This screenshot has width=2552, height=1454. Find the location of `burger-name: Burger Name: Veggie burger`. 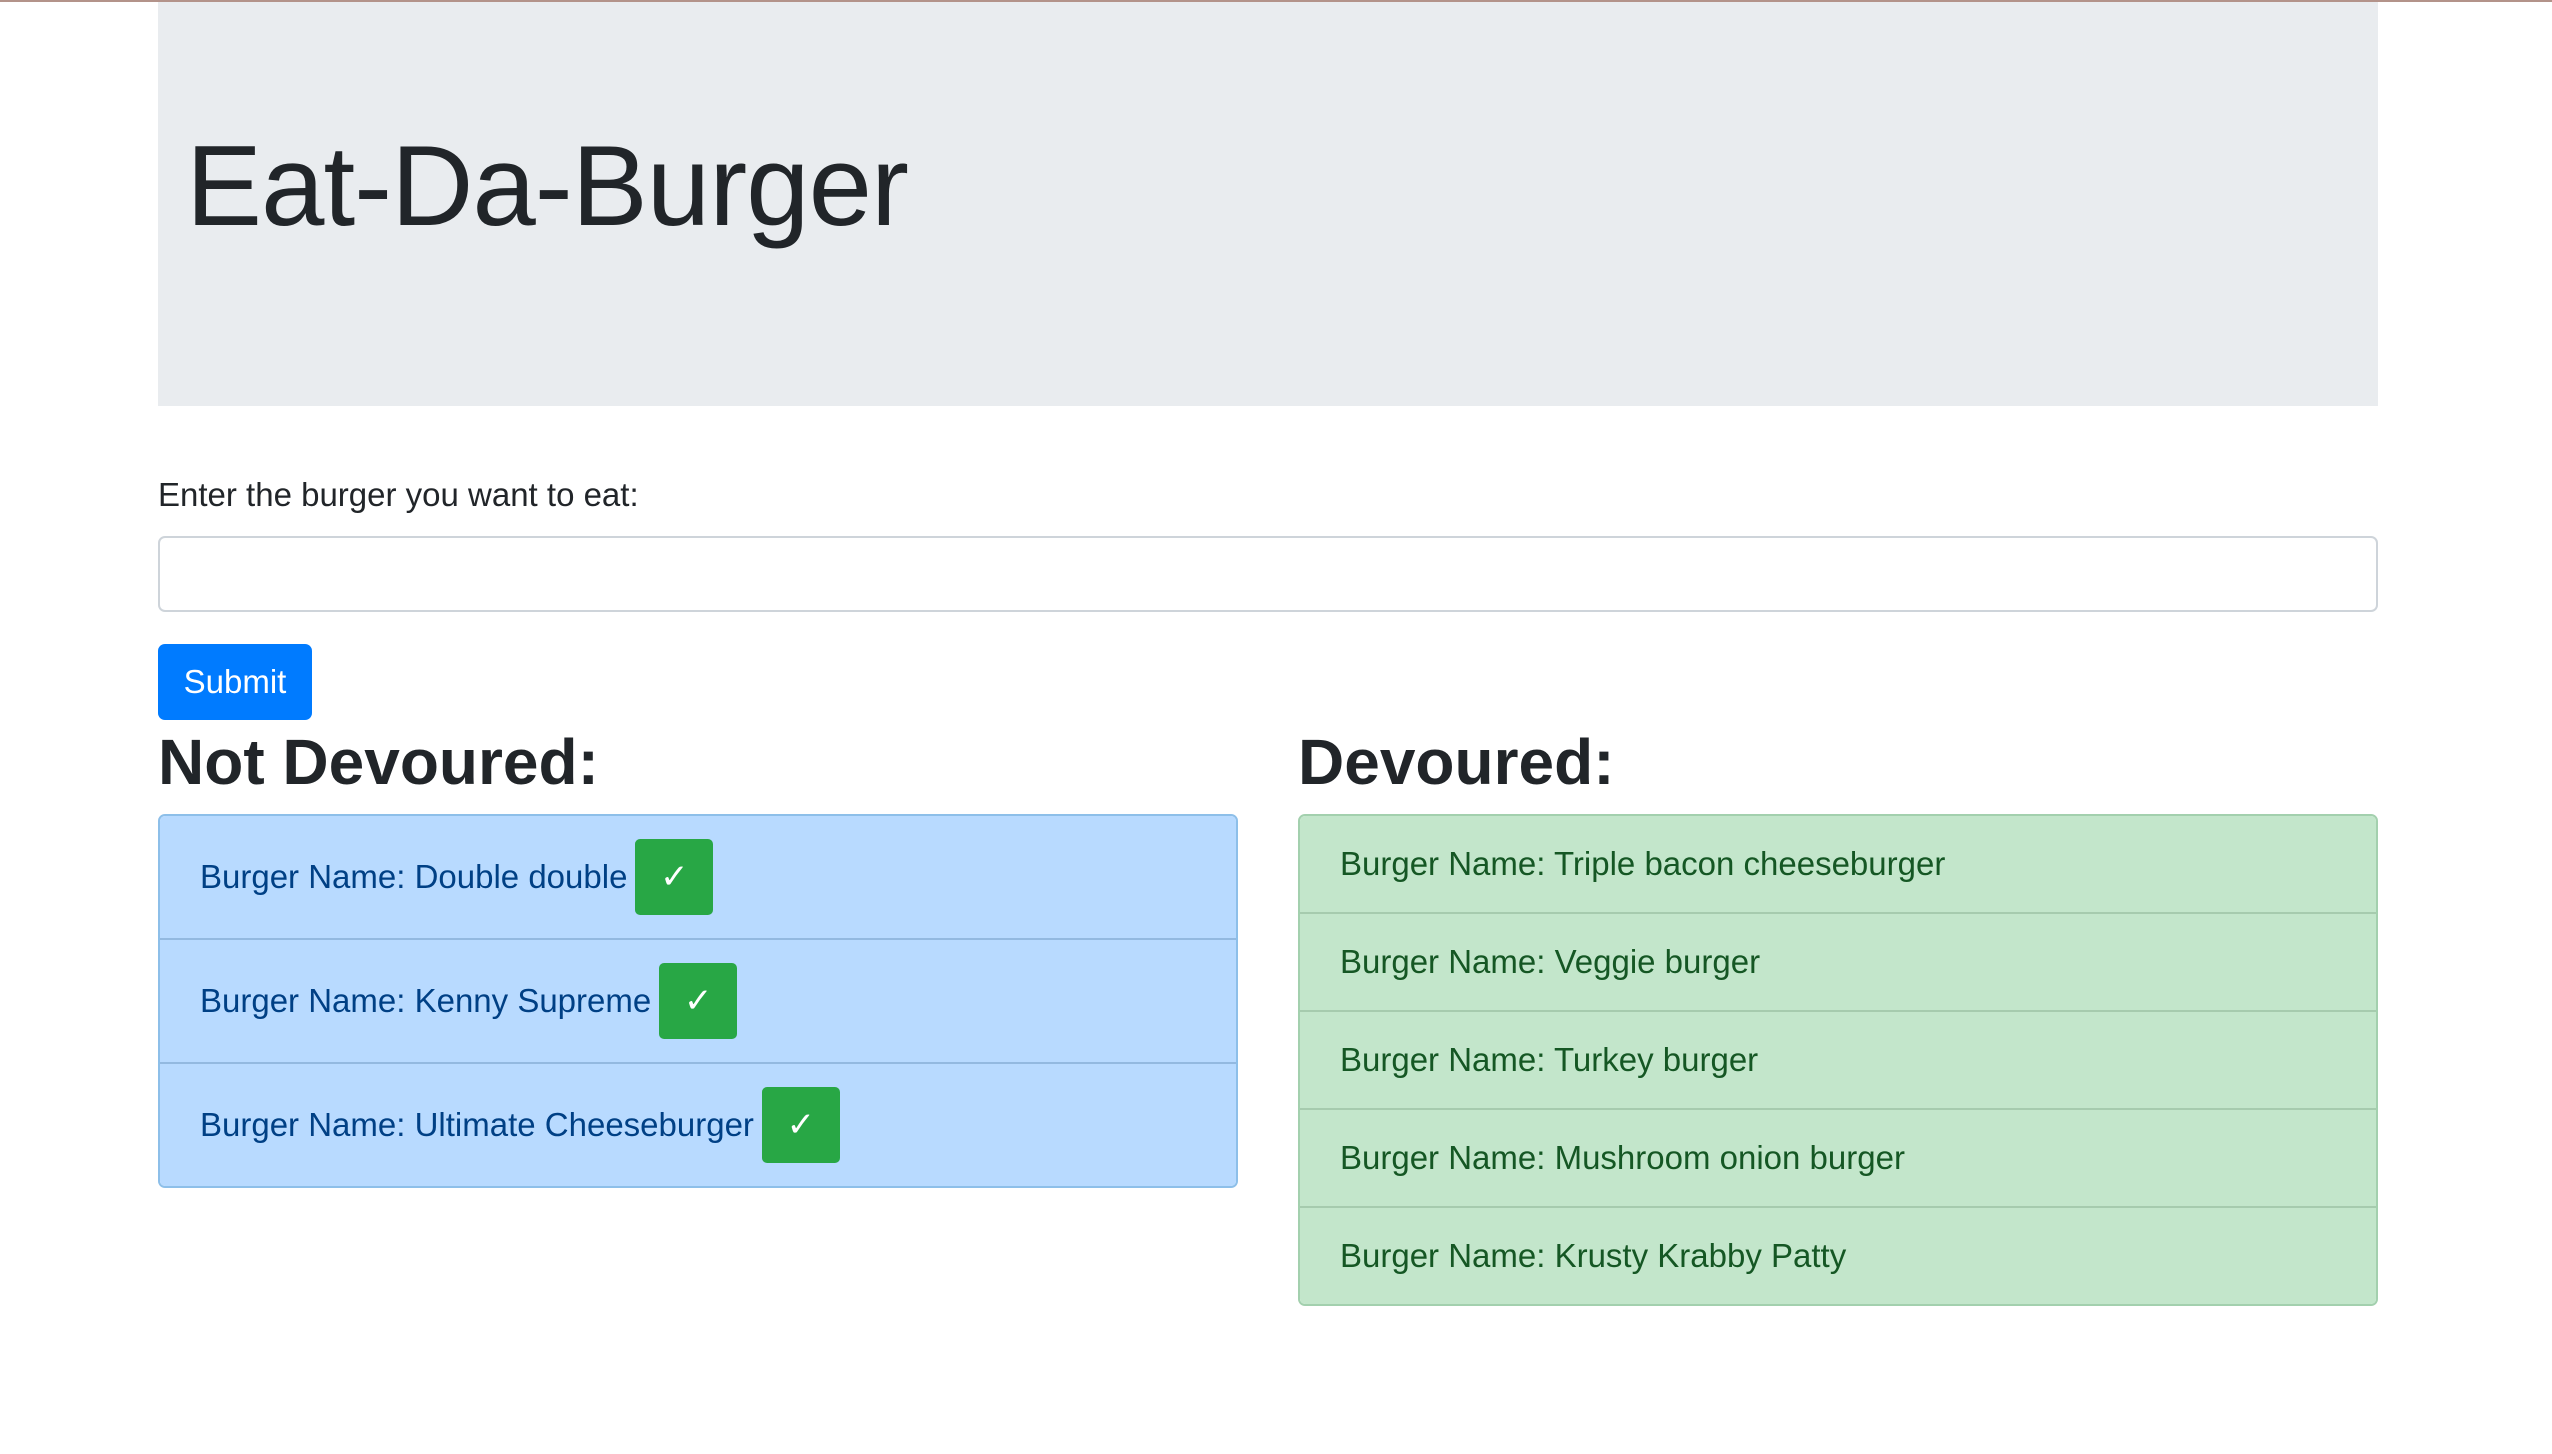

burger-name: Burger Name: Veggie burger is located at coordinates (1550, 961).